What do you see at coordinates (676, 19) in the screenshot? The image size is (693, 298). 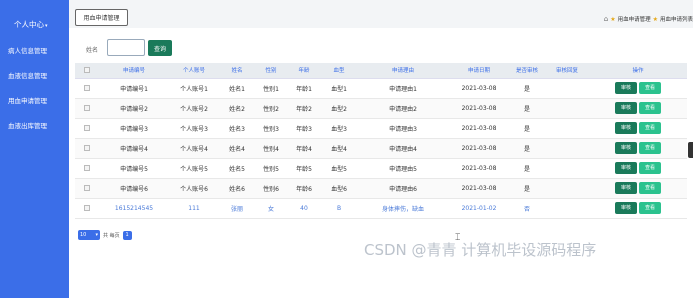 I see `breadcrumb-item: 用血申请列表` at bounding box center [676, 19].